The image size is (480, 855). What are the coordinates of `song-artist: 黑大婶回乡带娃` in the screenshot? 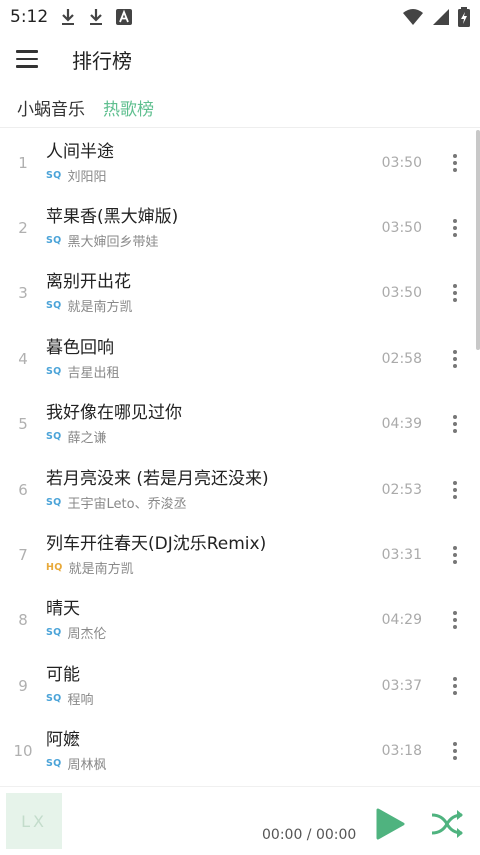 It's located at (113, 243).